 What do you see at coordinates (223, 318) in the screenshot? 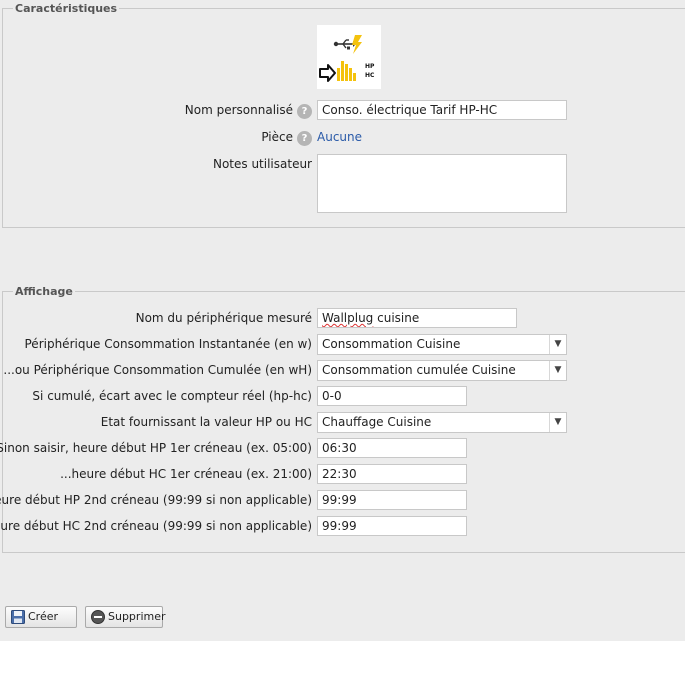
I see `field-label: Nom du périphérique mesuré` at bounding box center [223, 318].